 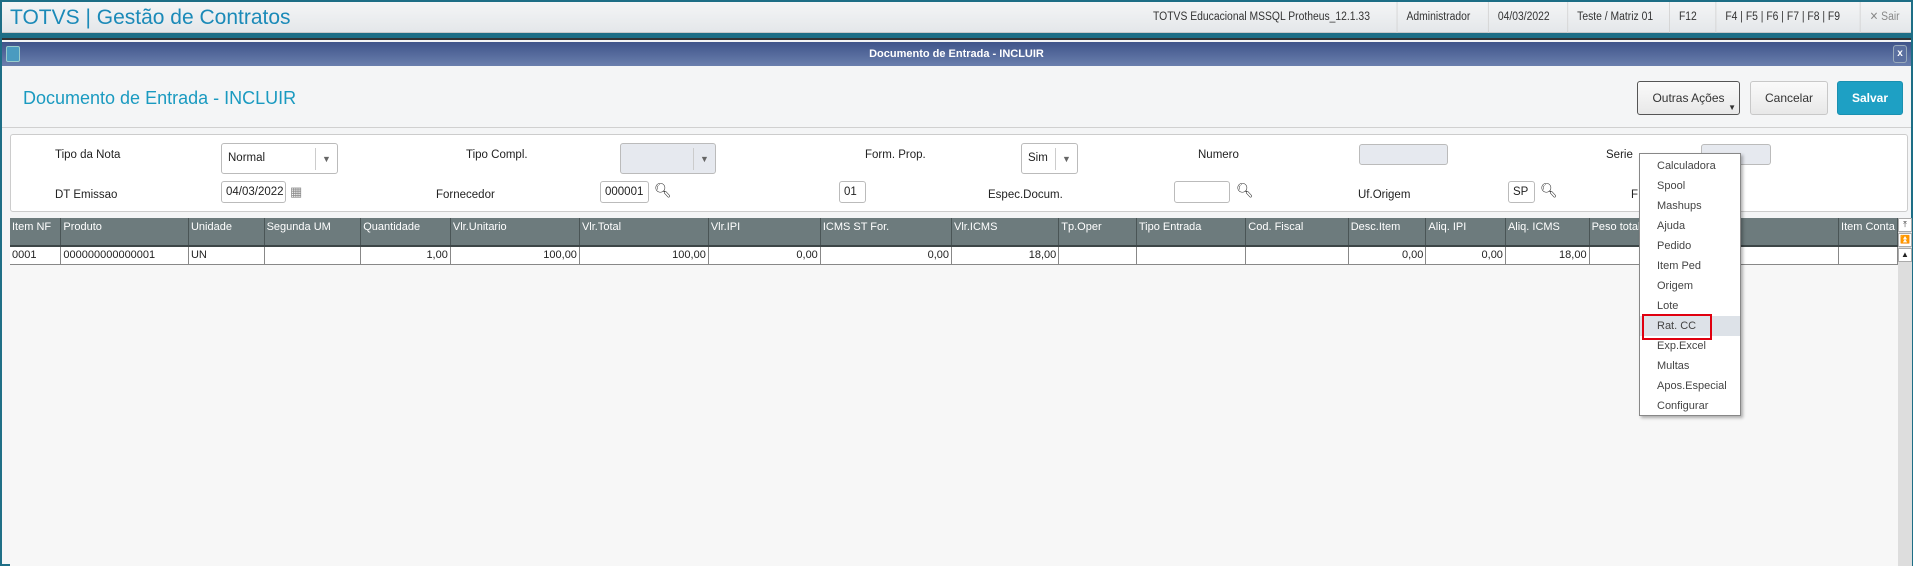 What do you see at coordinates (764, 232) in the screenshot?
I see `column-header: Vlr.IPI` at bounding box center [764, 232].